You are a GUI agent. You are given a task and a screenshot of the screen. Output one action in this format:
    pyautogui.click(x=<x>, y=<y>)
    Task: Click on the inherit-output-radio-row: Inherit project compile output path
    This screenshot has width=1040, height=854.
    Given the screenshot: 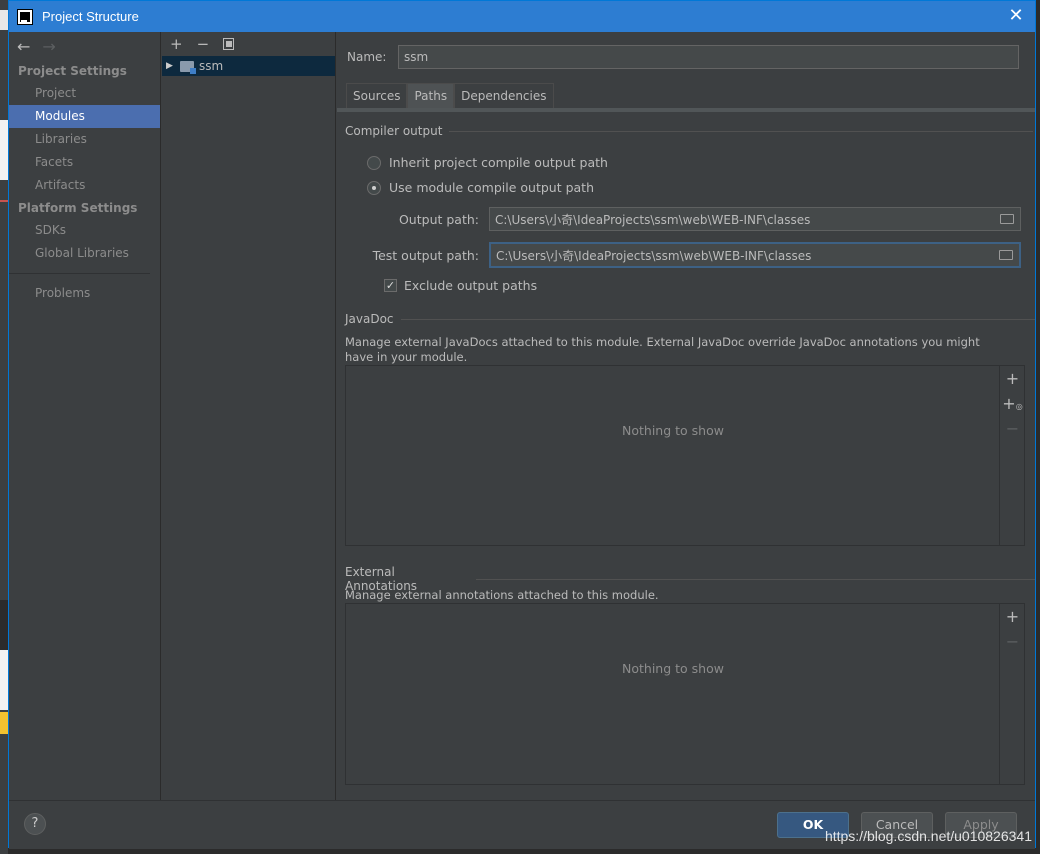 What is the action you would take?
    pyautogui.click(x=487, y=162)
    